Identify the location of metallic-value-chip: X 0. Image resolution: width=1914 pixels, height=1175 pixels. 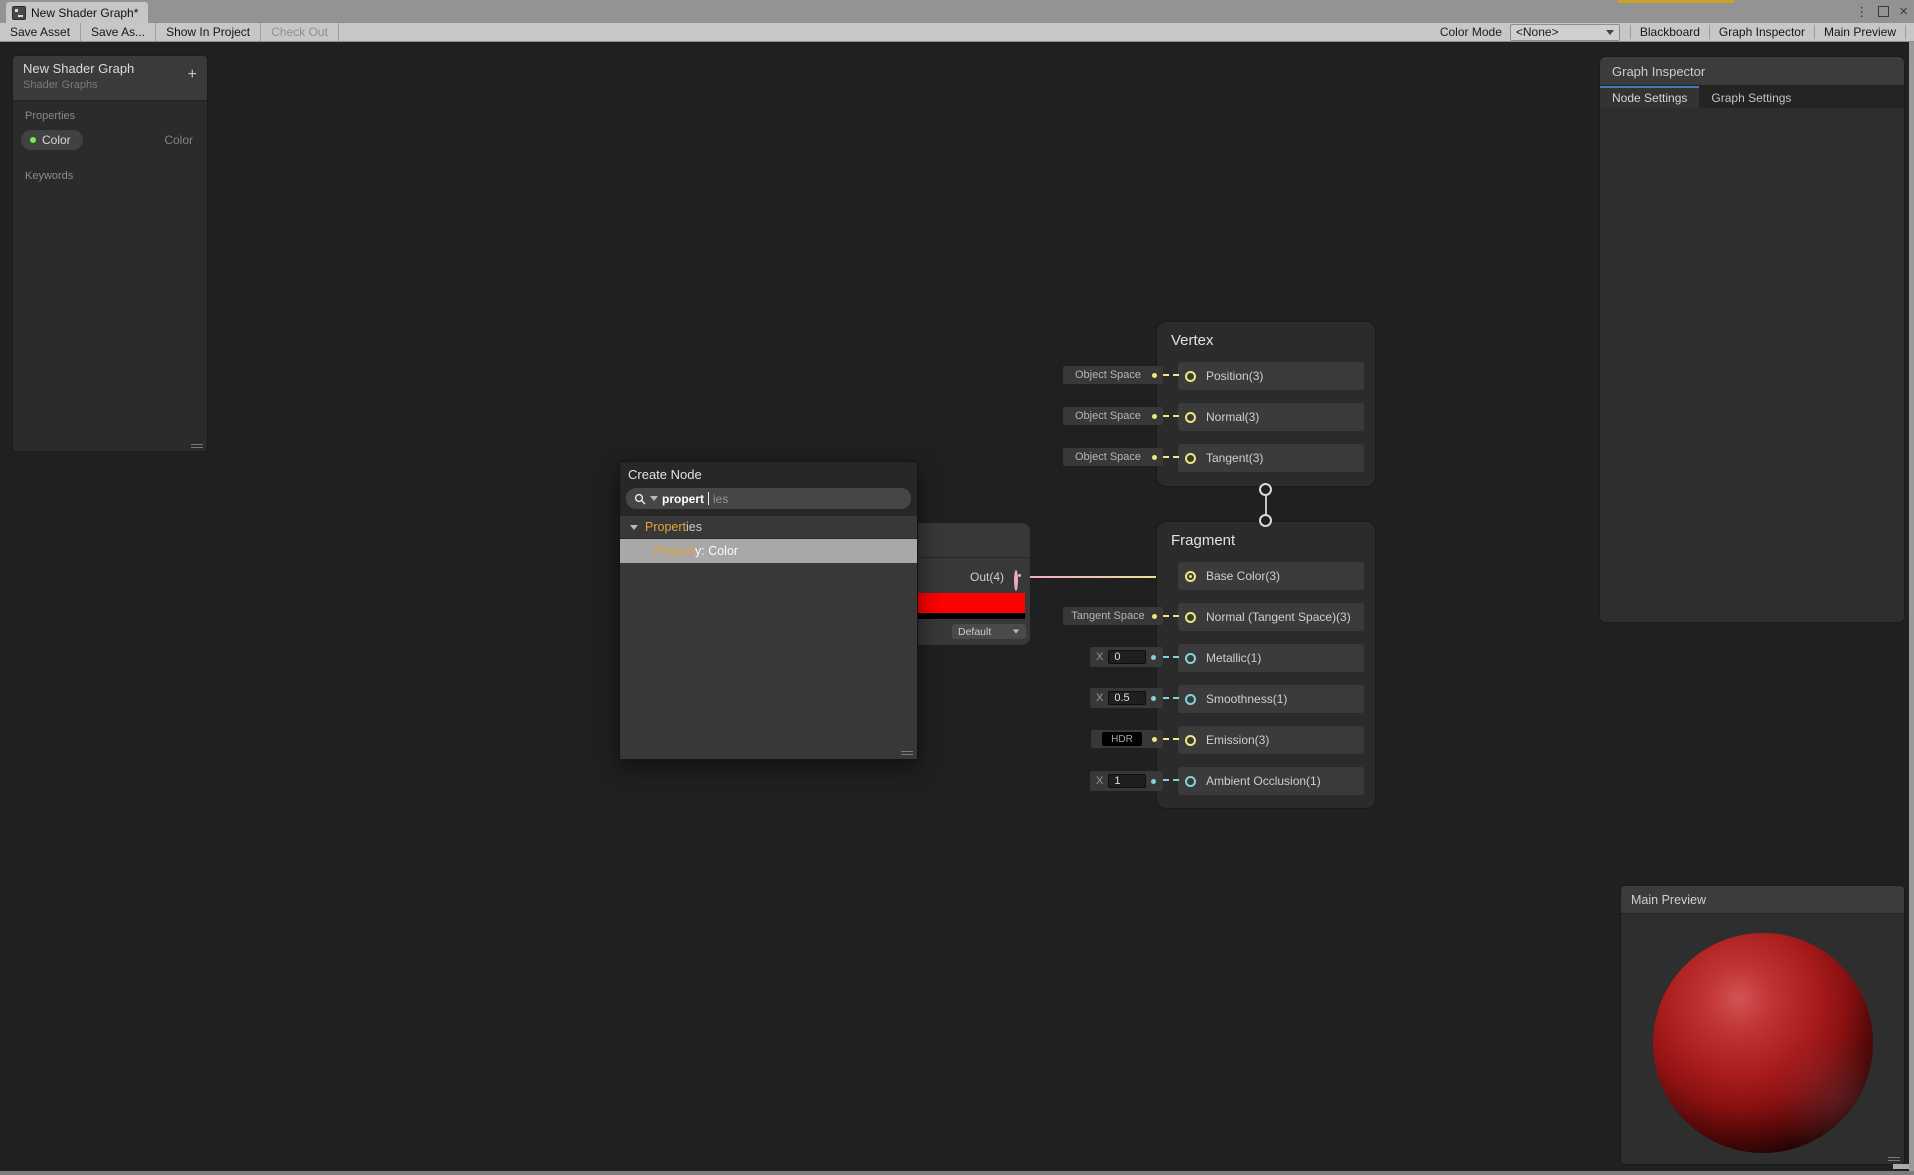
(1126, 657).